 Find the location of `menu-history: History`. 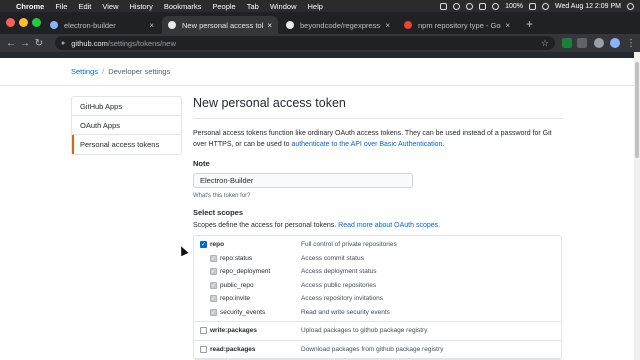

menu-history: History is located at coordinates (141, 6).